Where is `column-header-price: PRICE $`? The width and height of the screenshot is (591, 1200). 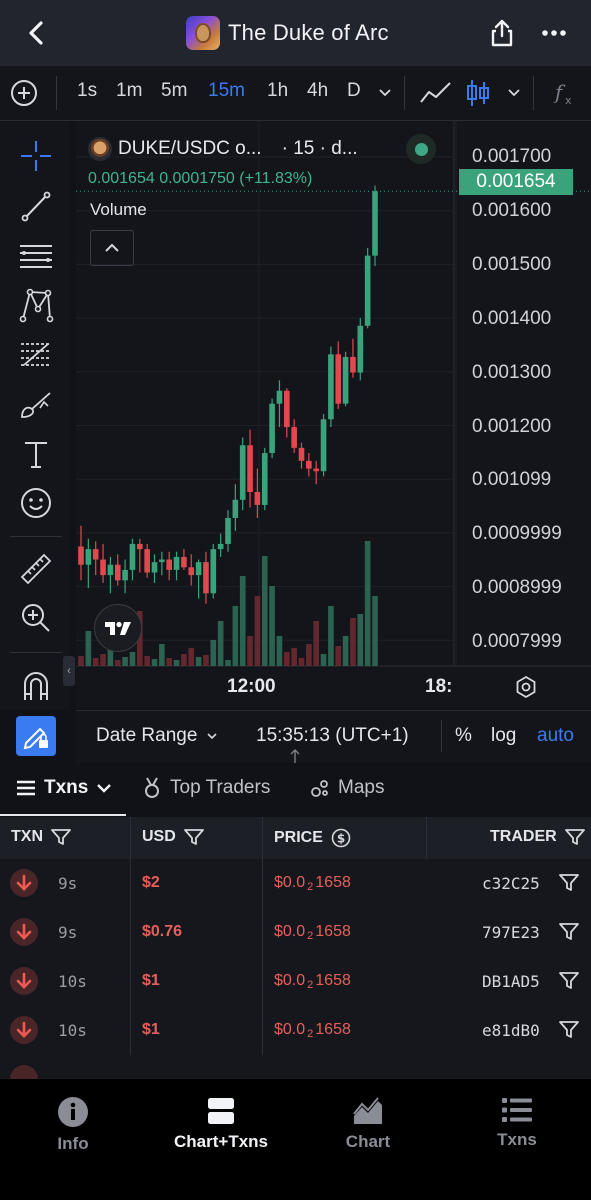 column-header-price: PRICE $ is located at coordinates (312, 838).